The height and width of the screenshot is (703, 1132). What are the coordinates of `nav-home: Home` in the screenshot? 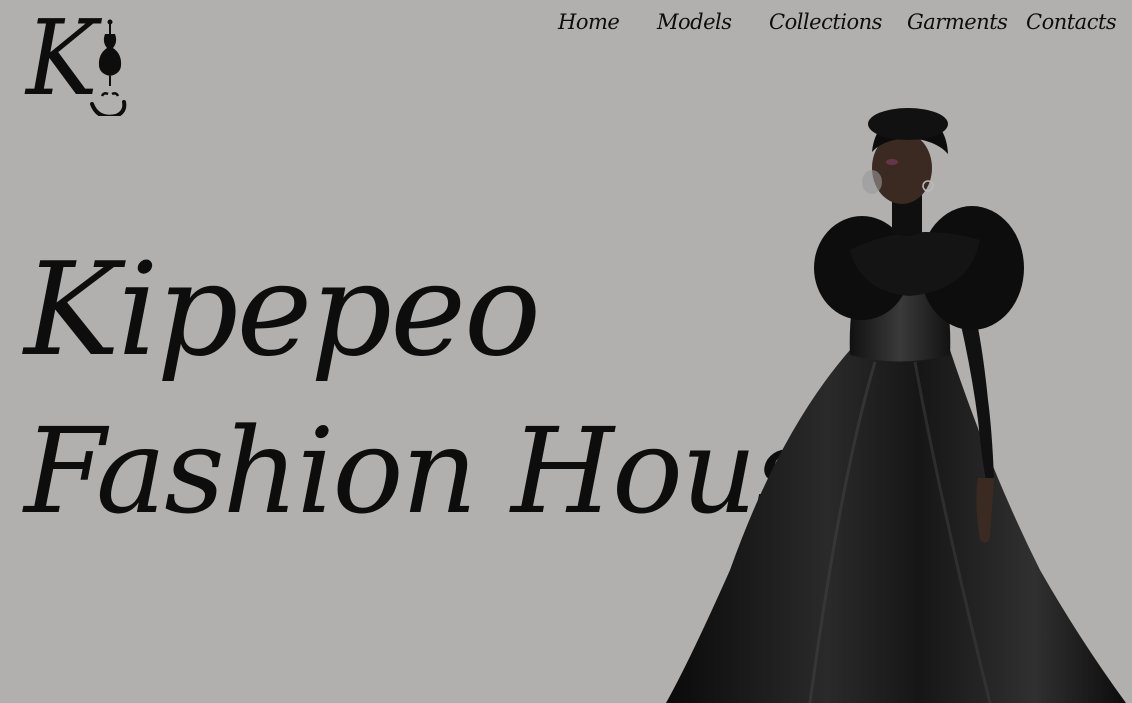 It's located at (589, 22).